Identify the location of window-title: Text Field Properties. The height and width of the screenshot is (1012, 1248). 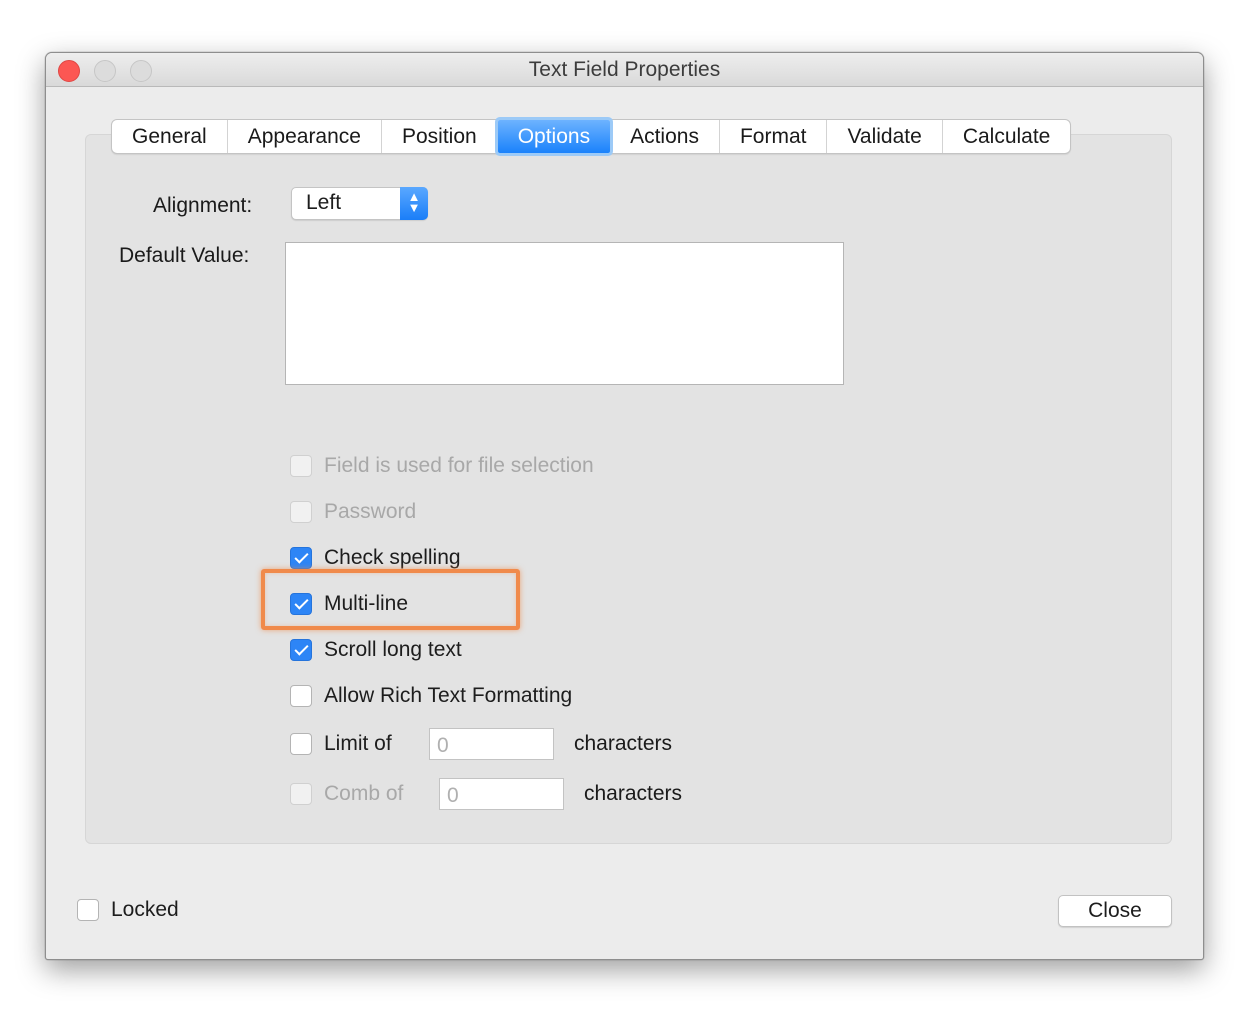
(624, 69).